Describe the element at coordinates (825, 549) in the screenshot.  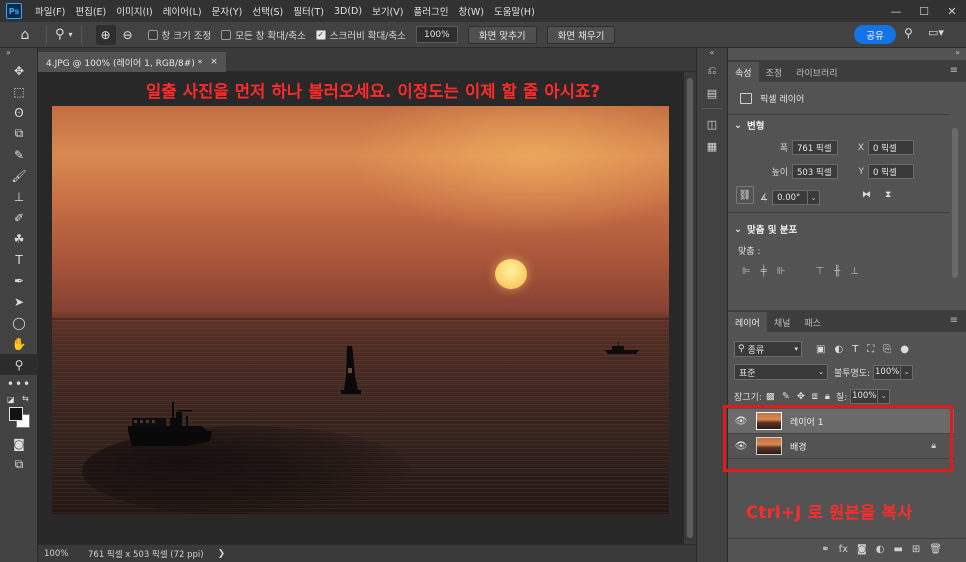
I see `link-layers-icon: ⚭` at that location.